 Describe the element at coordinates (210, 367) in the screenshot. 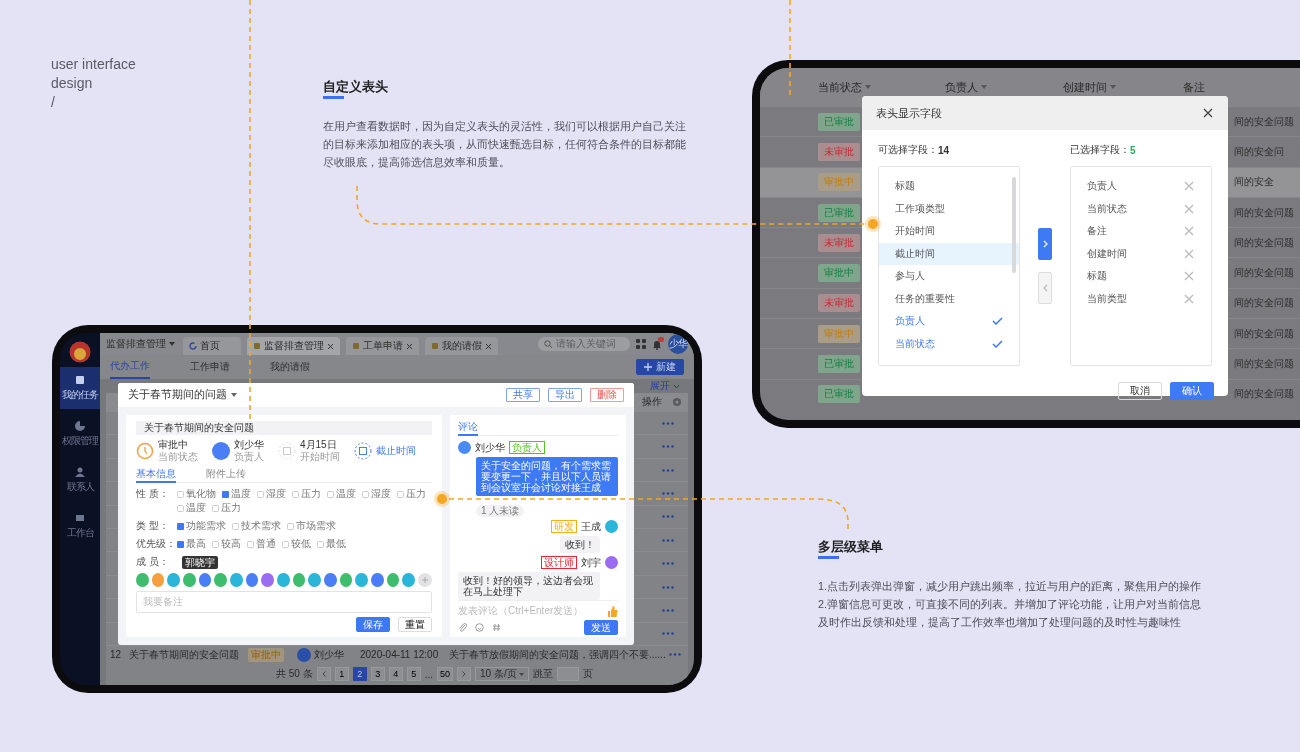

I see `page-tab: 工作申请` at that location.